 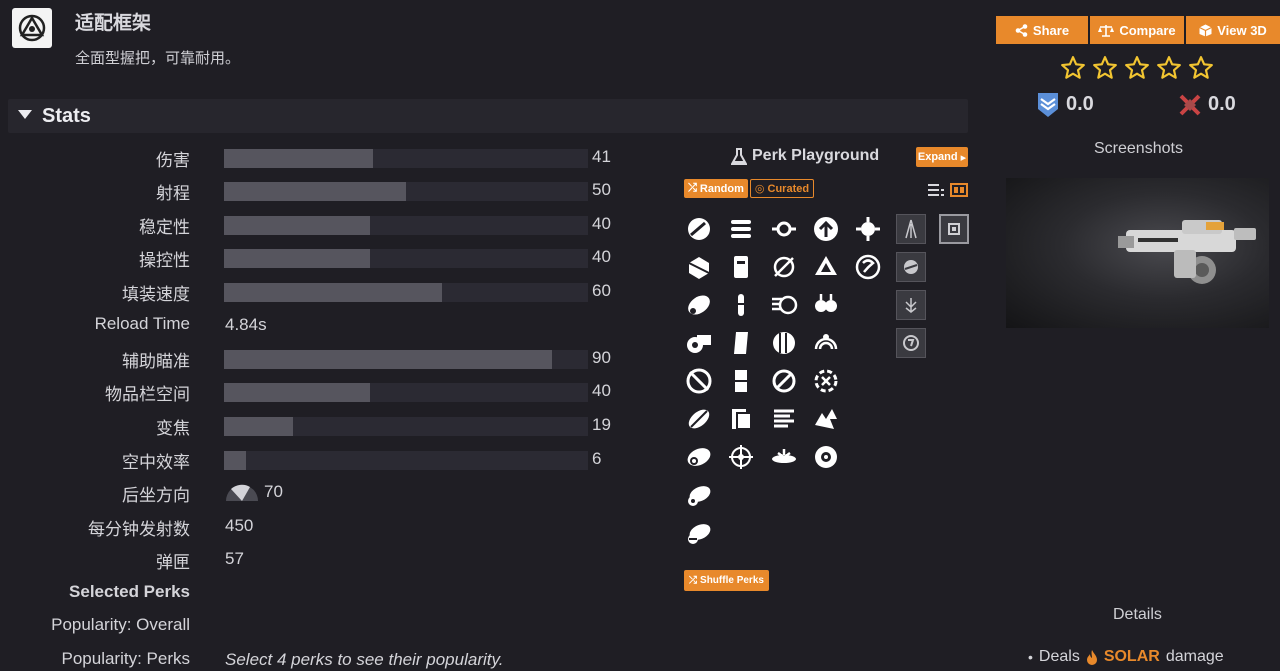 I want to click on stat-name: 射程, so click(x=173, y=193).